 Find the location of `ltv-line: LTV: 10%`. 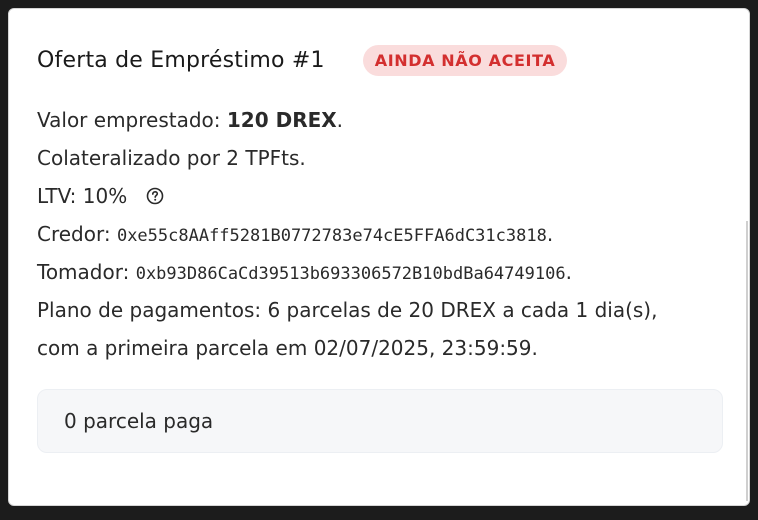

ltv-line: LTV: 10% is located at coordinates (382, 196).